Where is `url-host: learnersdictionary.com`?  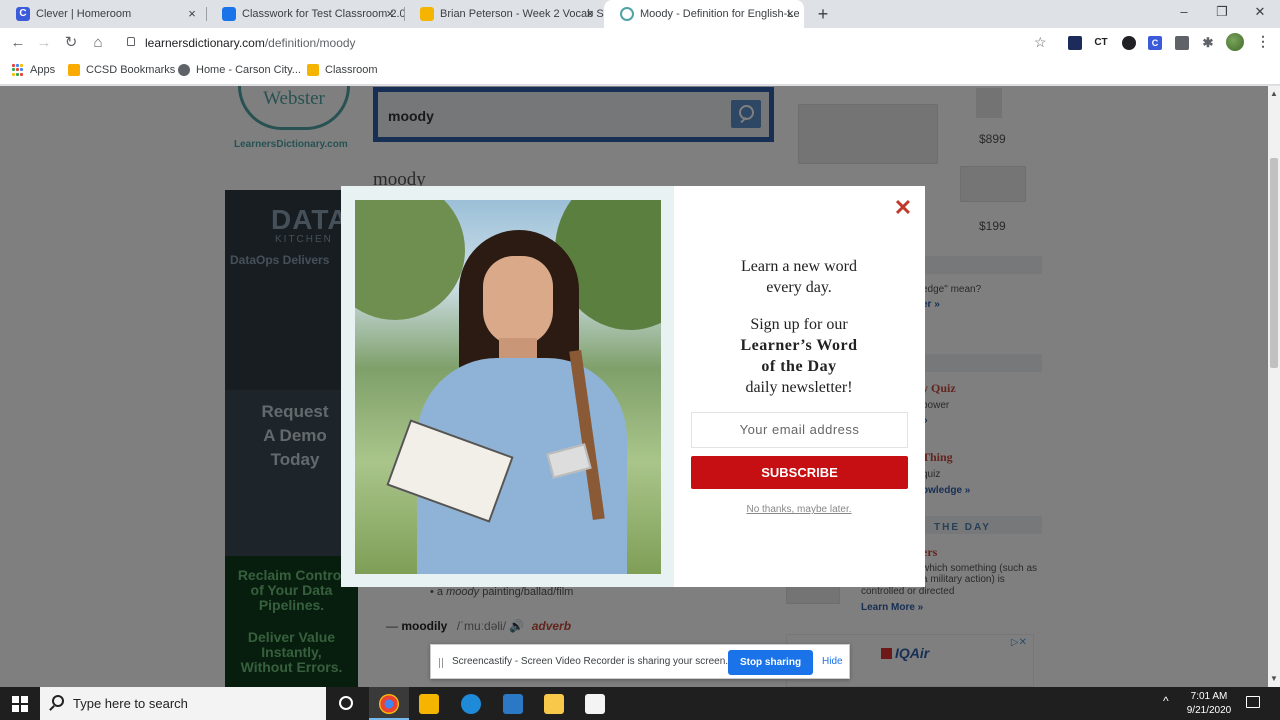 url-host: learnersdictionary.com is located at coordinates (205, 43).